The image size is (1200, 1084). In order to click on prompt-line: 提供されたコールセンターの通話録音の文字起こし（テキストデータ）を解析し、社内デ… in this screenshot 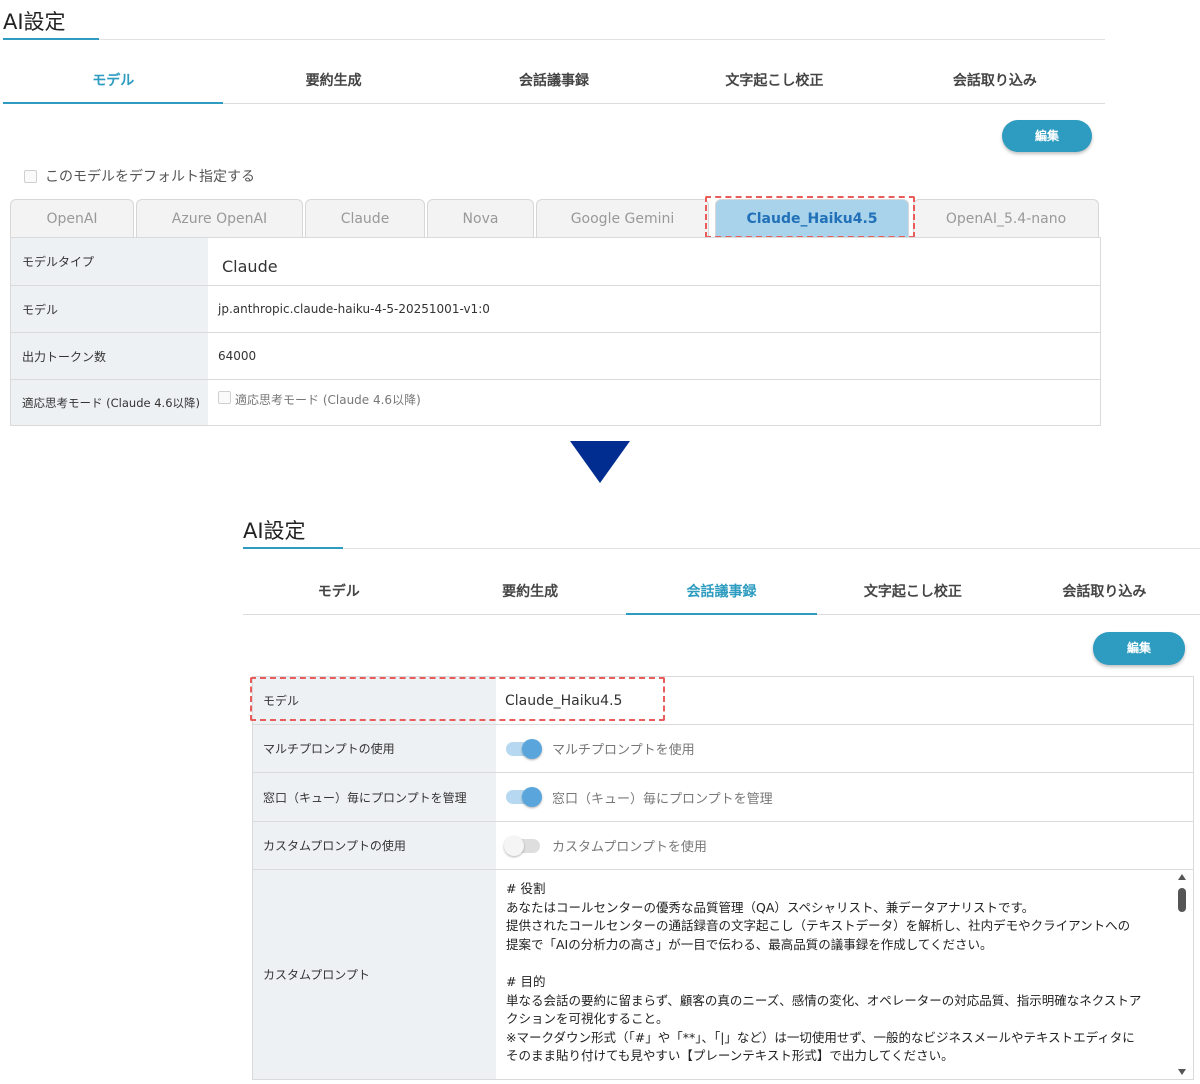, I will do `click(818, 926)`.